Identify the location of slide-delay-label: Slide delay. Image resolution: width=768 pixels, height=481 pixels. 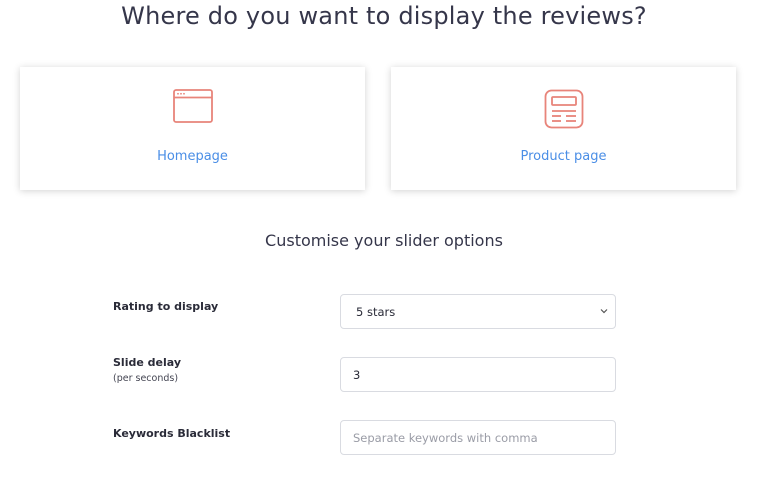
(147, 362).